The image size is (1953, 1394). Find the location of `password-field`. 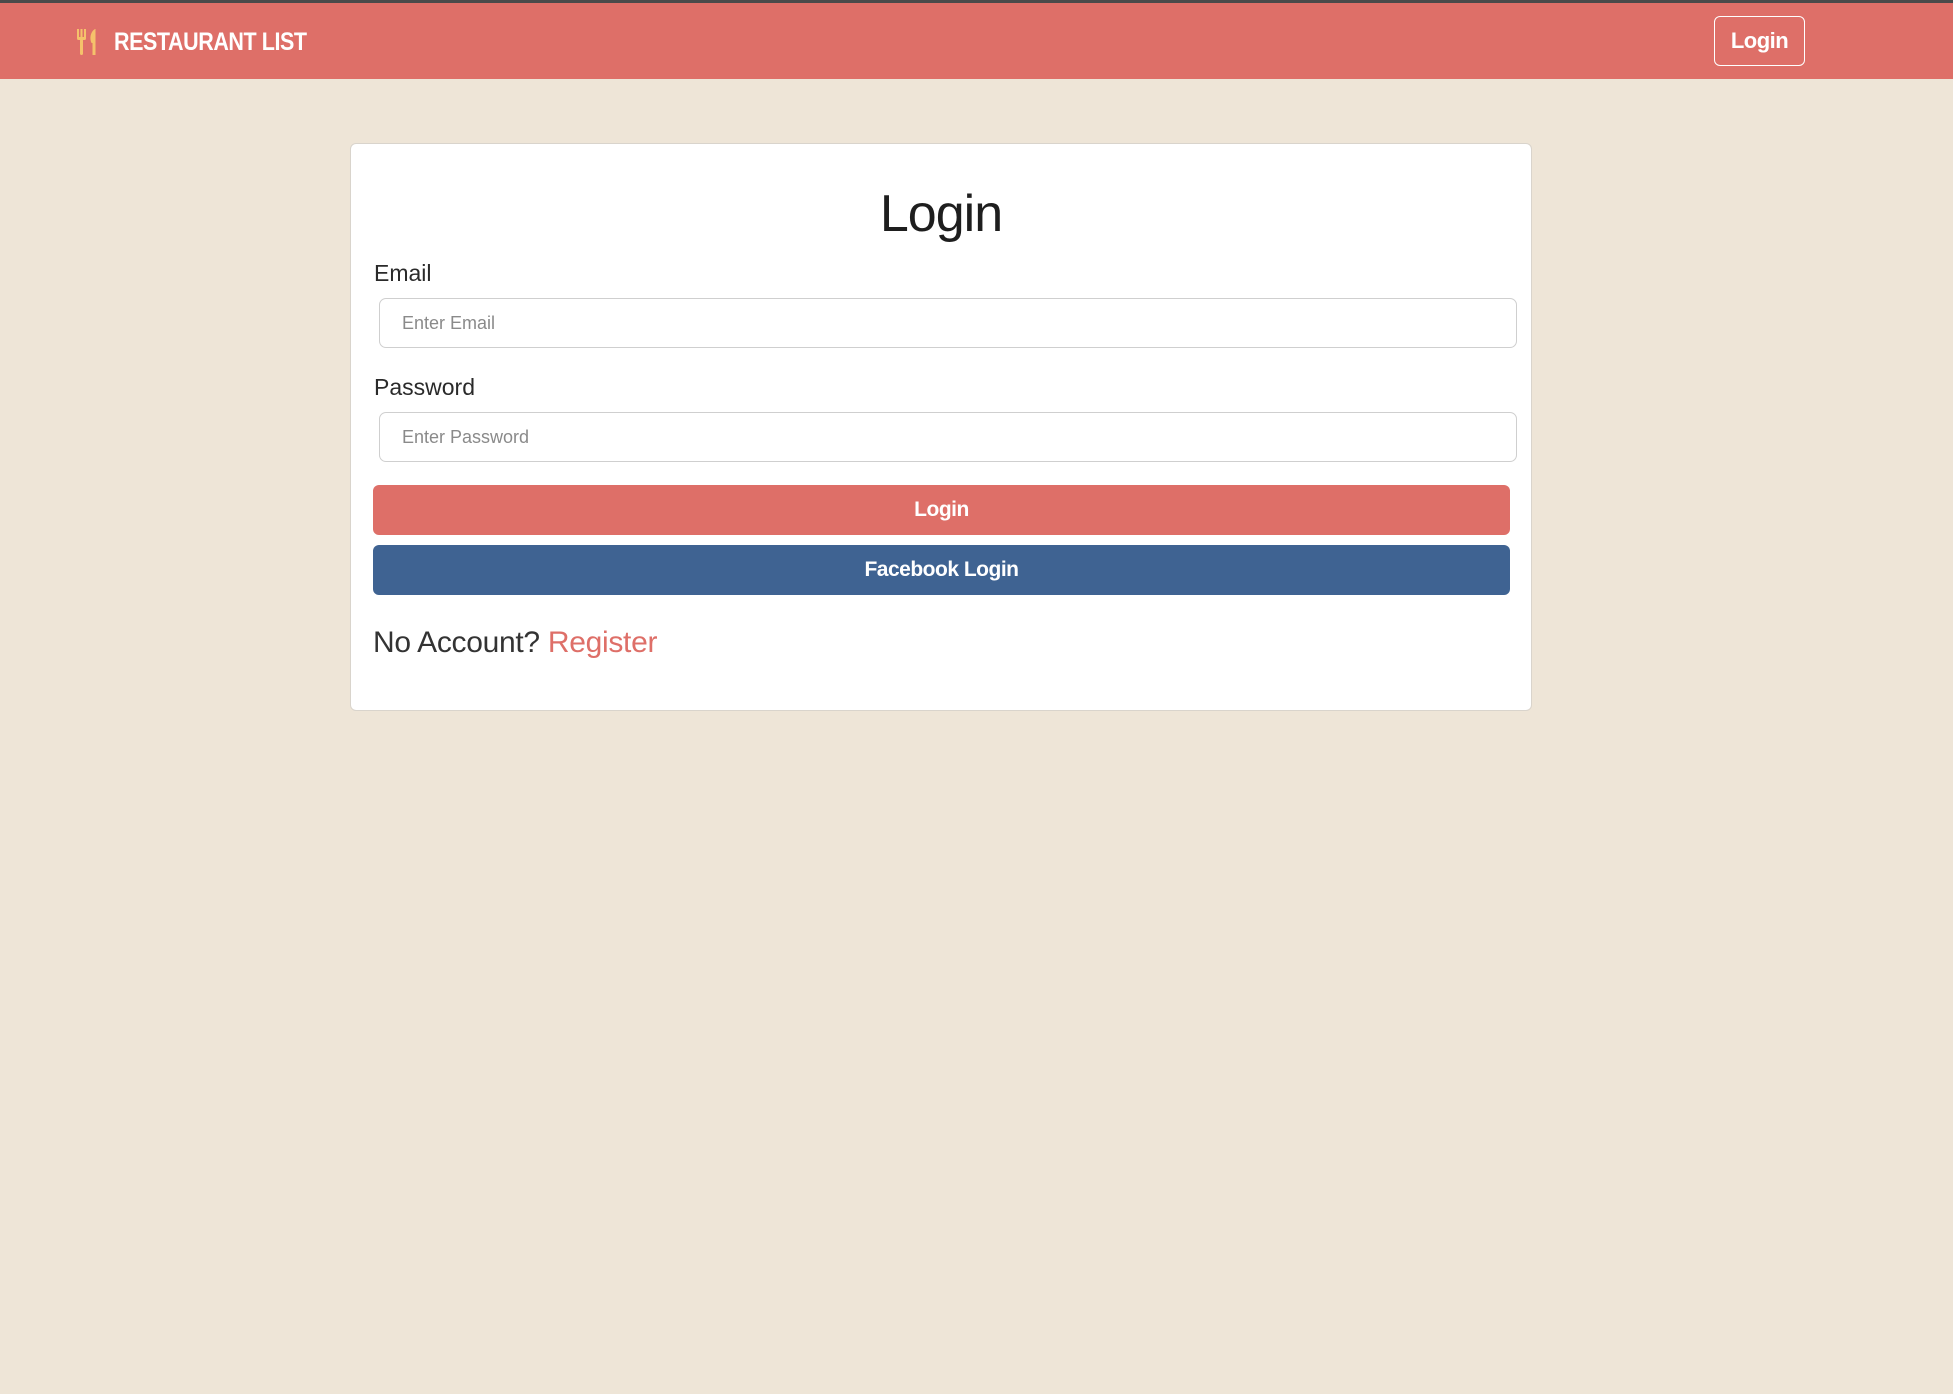

password-field is located at coordinates (948, 437).